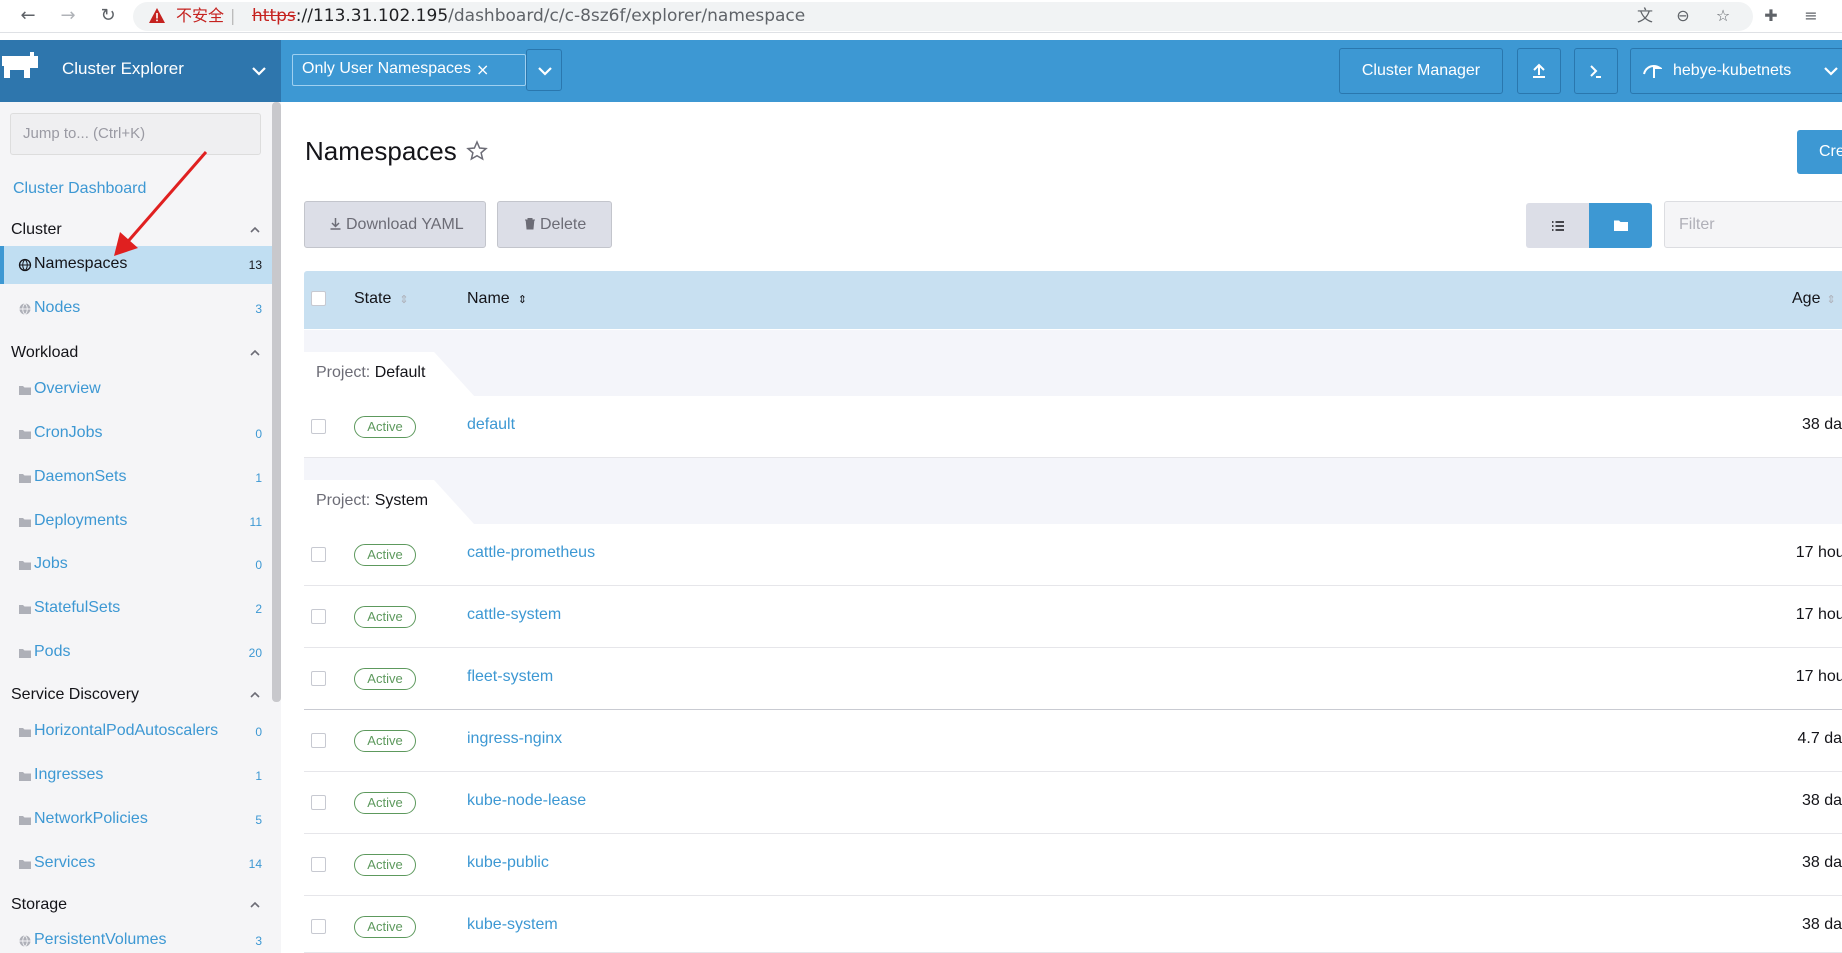  Describe the element at coordinates (514, 615) in the screenshot. I see `namespace-link: cattle-system` at that location.